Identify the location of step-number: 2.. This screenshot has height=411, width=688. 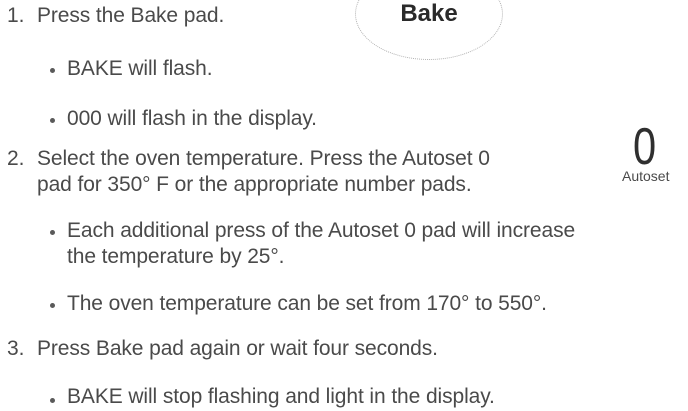
(16, 158).